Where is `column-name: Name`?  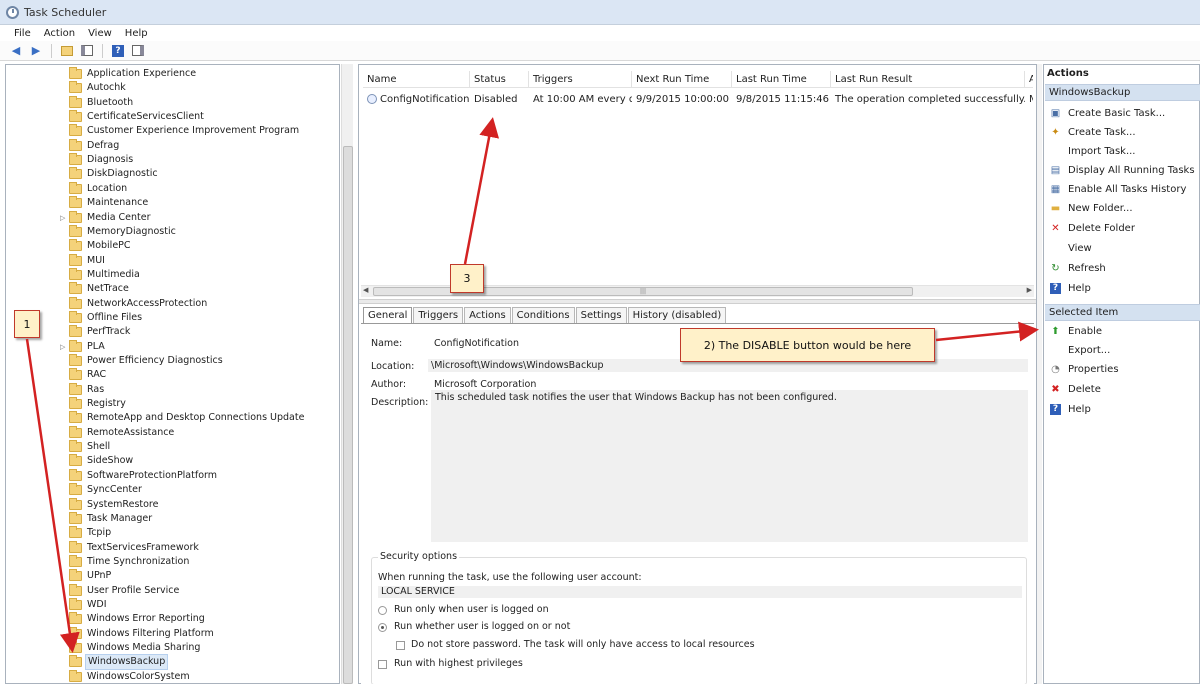 column-name: Name is located at coordinates (416, 79).